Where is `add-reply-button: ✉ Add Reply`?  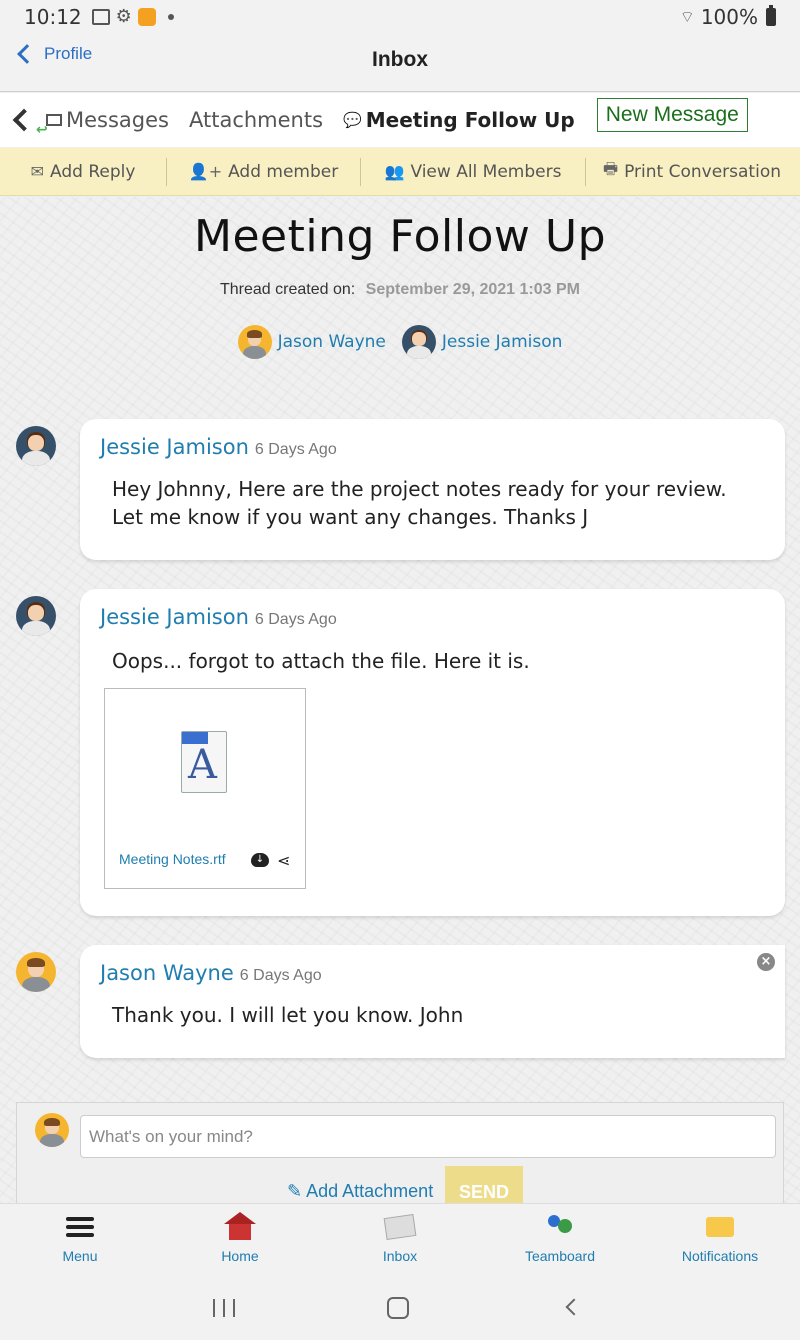 add-reply-button: ✉ Add Reply is located at coordinates (83, 172).